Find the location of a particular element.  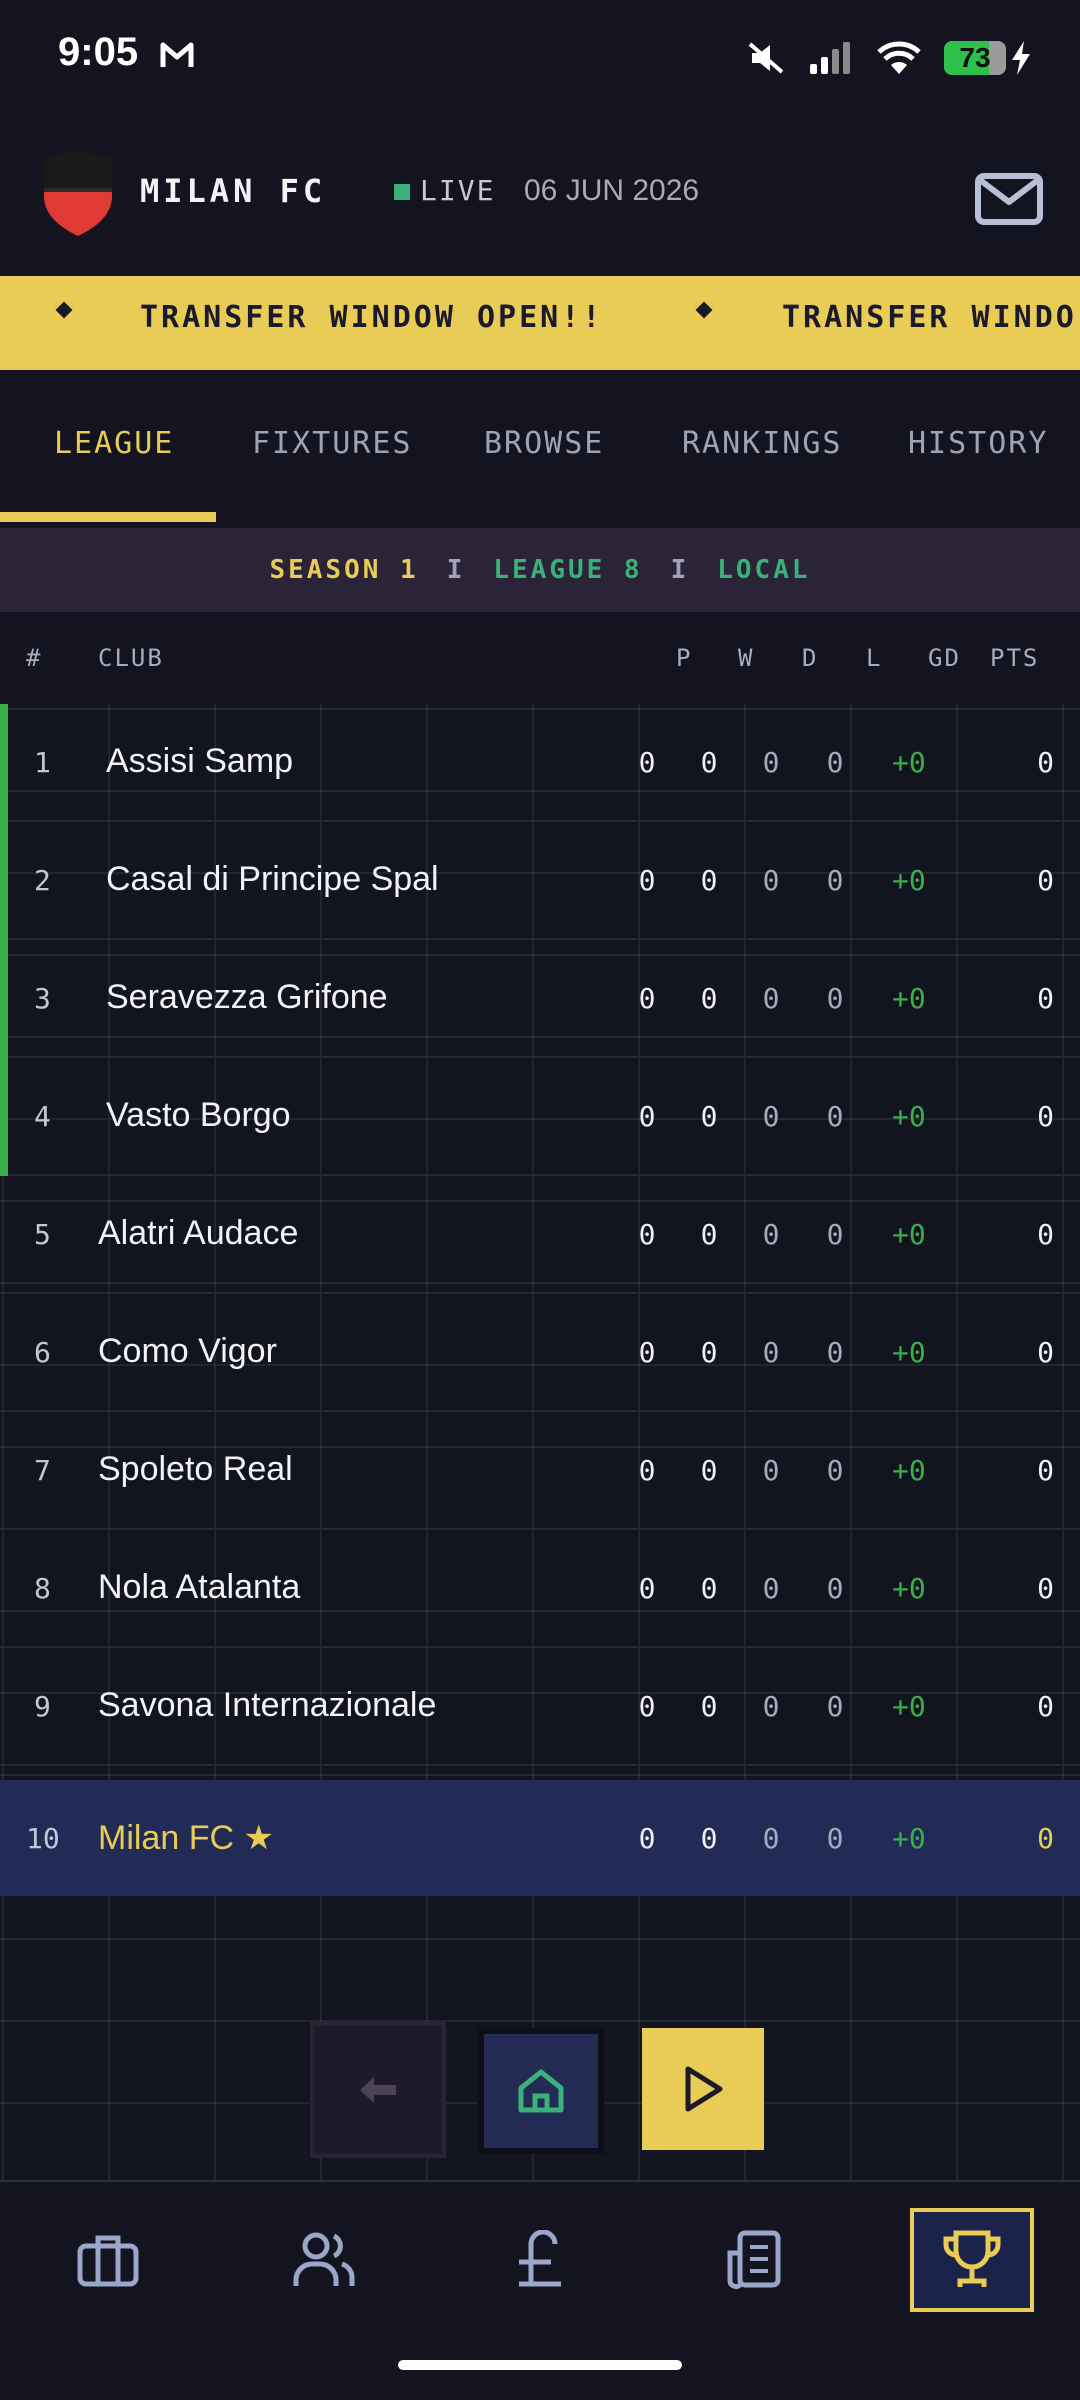

play-icon is located at coordinates (704, 2089).